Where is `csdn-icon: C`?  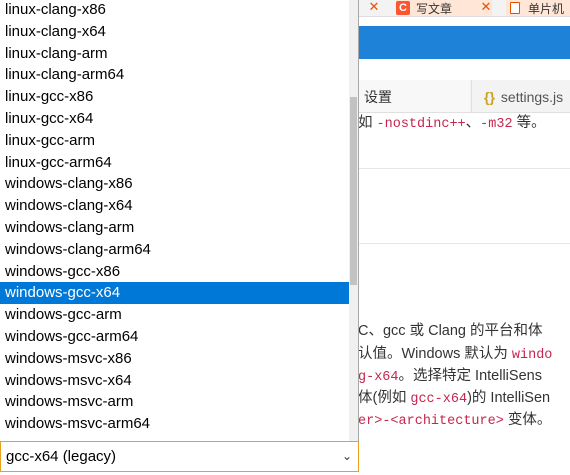 csdn-icon: C is located at coordinates (403, 8).